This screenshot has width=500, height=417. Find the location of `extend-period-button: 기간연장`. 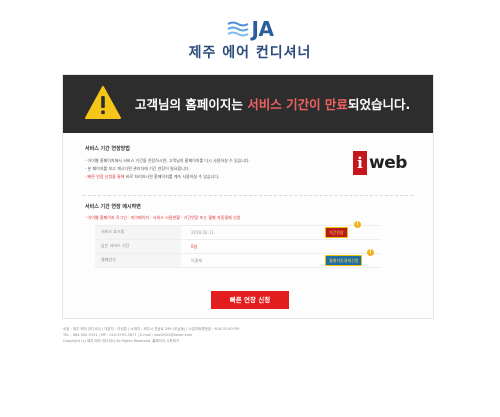

extend-period-button: 기간연장 is located at coordinates (336, 232).